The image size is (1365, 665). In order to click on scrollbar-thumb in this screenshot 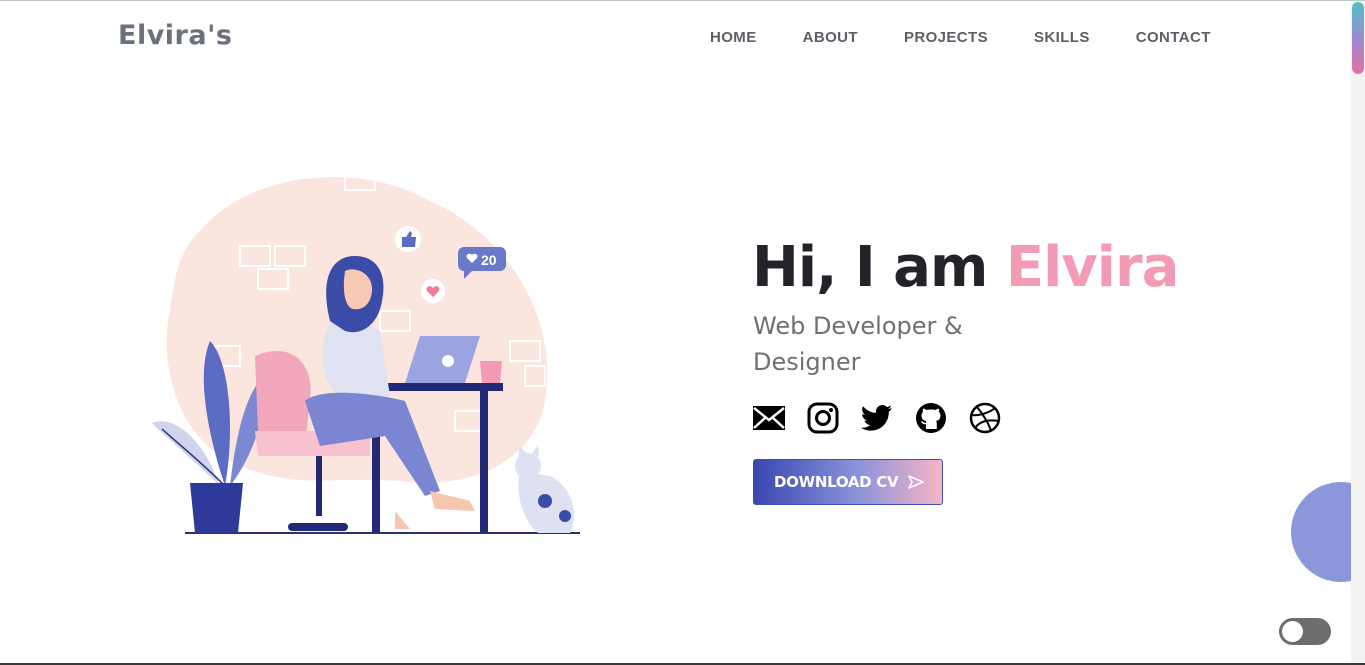, I will do `click(1358, 38)`.